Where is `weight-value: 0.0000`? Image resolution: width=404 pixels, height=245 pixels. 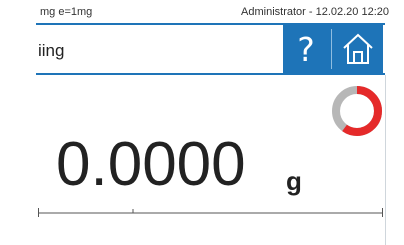 weight-value: 0.0000 is located at coordinates (151, 164).